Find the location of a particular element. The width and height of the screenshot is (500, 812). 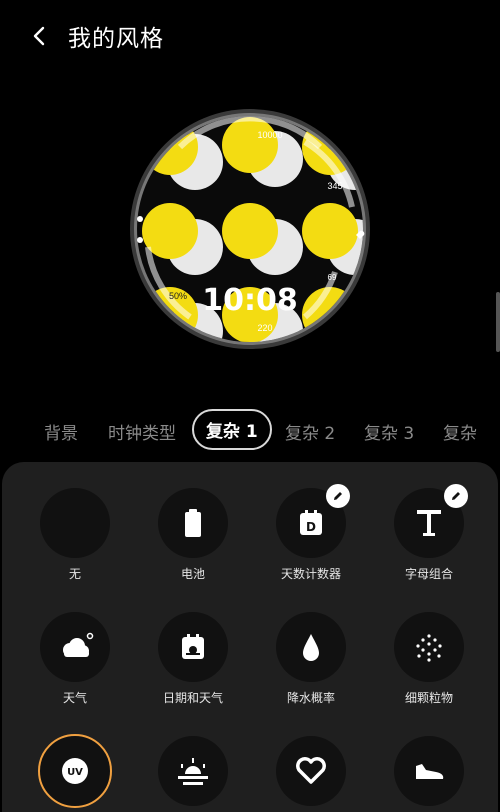

option-battery: 电池 is located at coordinates (194, 543).